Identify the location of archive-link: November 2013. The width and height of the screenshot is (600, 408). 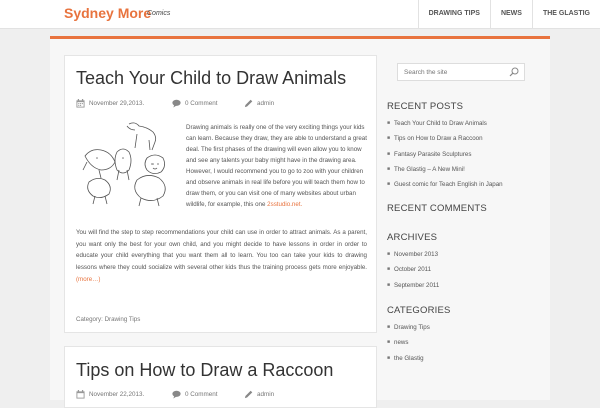
(416, 254).